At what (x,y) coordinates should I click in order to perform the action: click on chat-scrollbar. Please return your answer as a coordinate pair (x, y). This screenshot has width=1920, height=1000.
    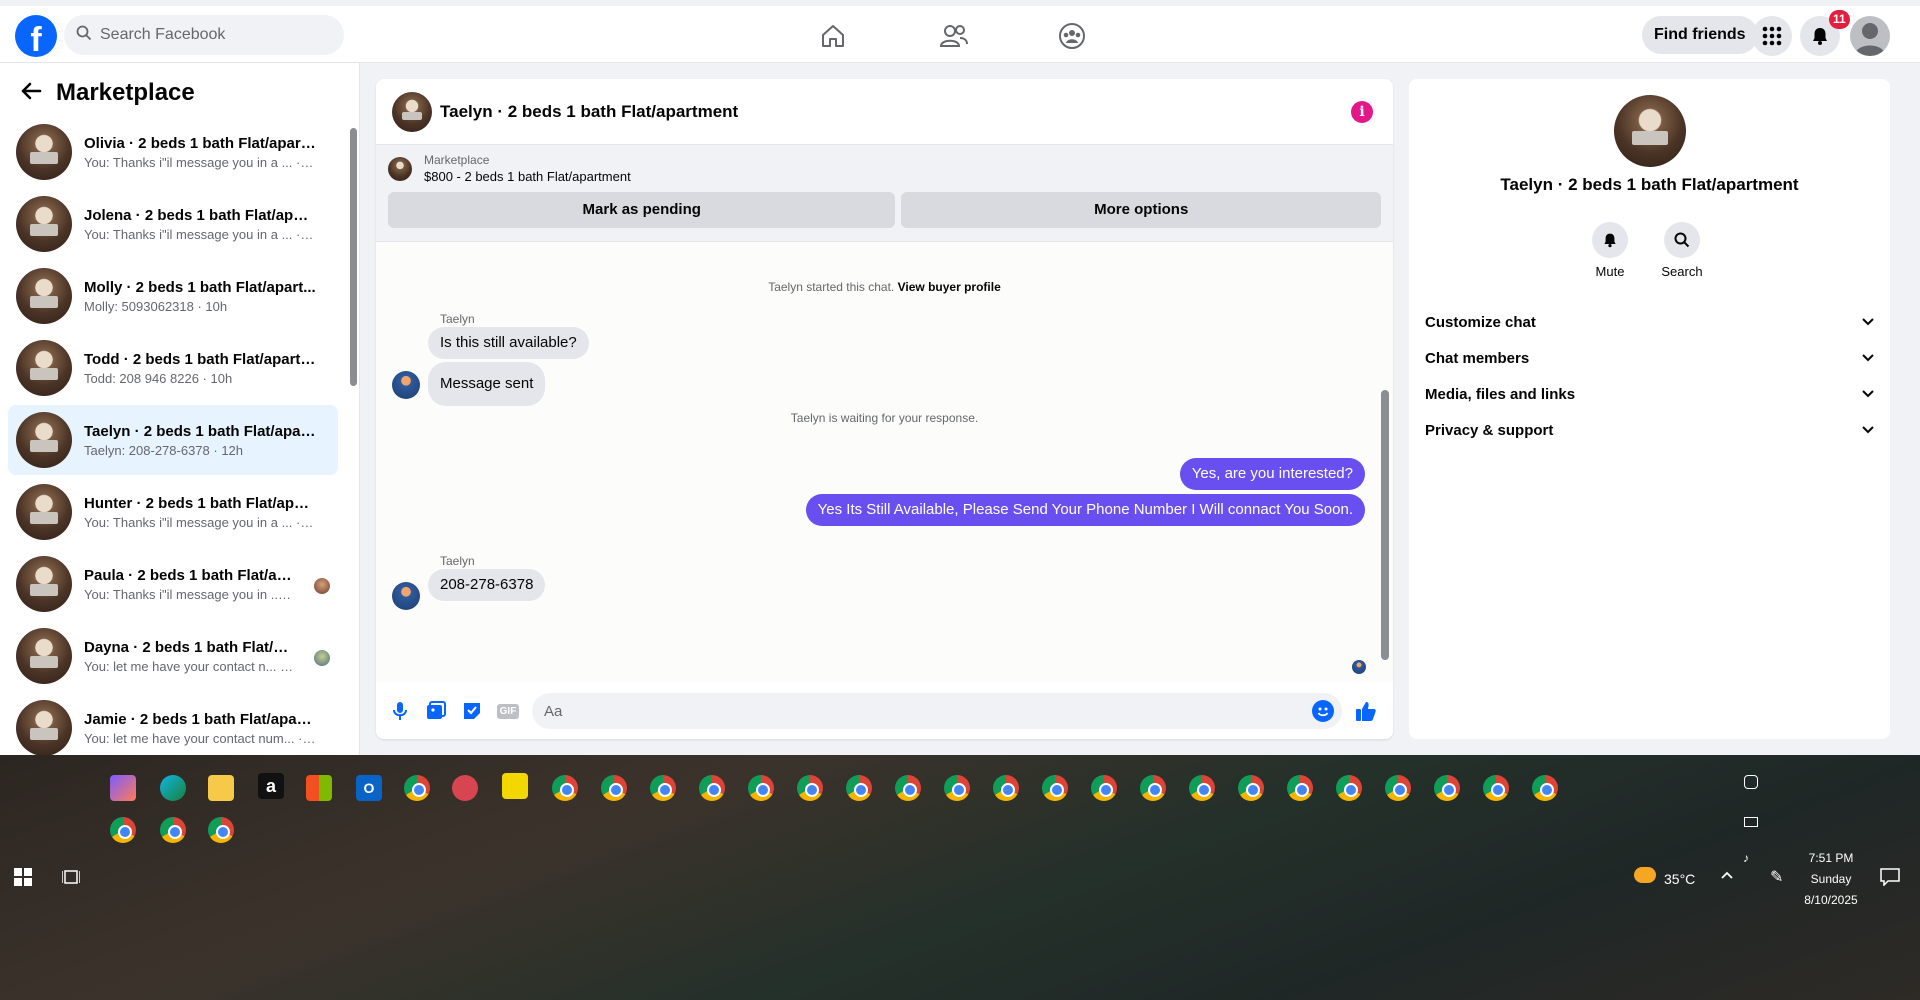
    Looking at the image, I should click on (1385, 525).